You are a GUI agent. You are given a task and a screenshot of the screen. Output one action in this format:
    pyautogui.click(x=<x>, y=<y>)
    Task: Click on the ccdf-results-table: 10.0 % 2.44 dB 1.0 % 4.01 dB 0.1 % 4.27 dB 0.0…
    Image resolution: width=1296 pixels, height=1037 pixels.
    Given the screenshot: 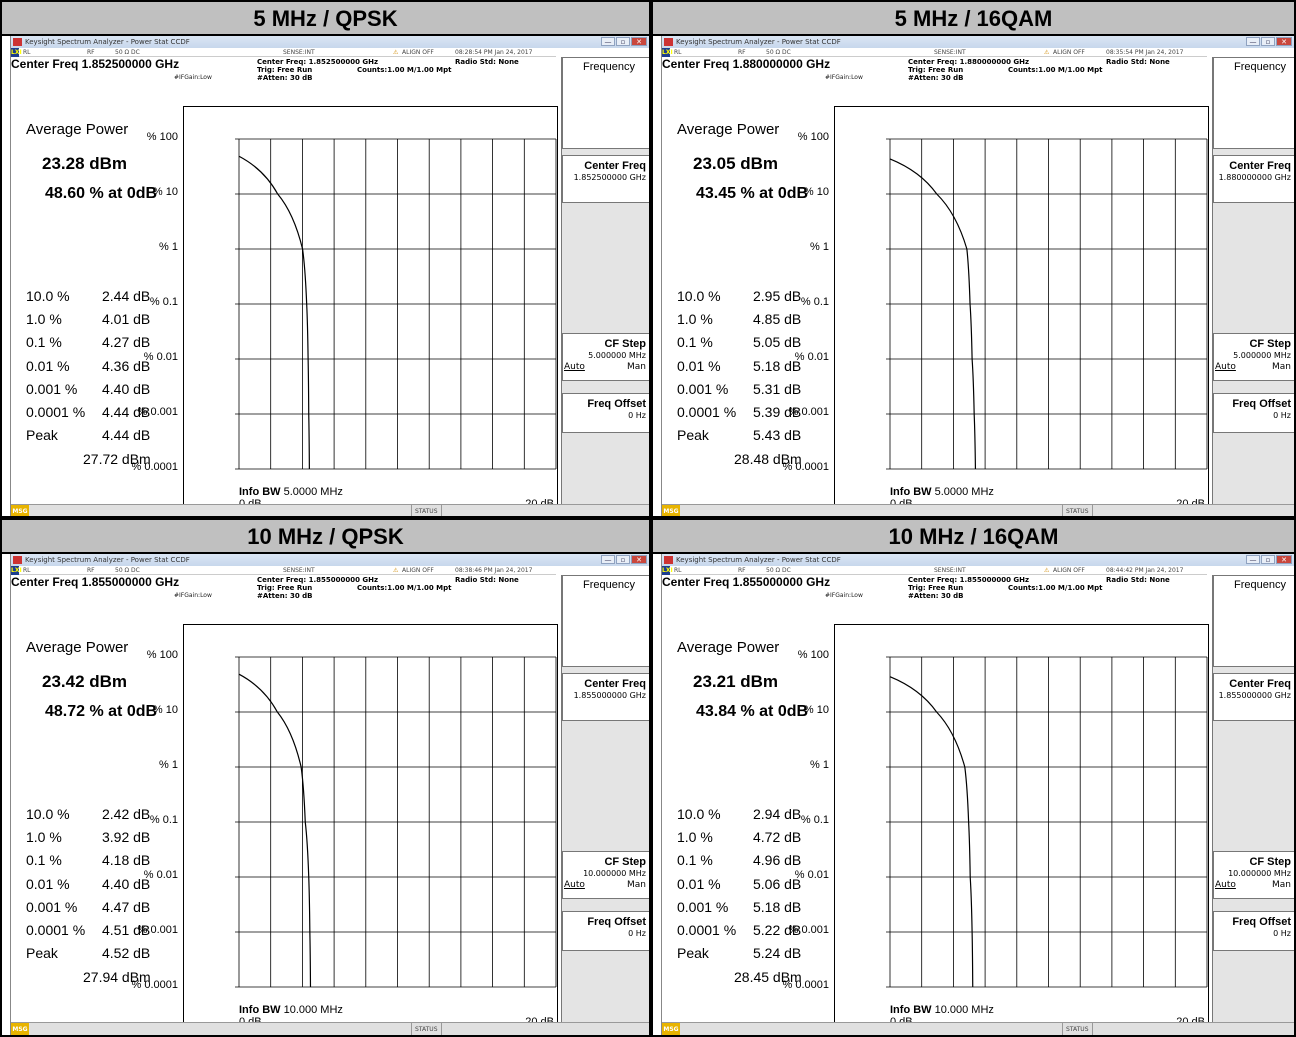 What is the action you would take?
    pyautogui.click(x=101, y=369)
    